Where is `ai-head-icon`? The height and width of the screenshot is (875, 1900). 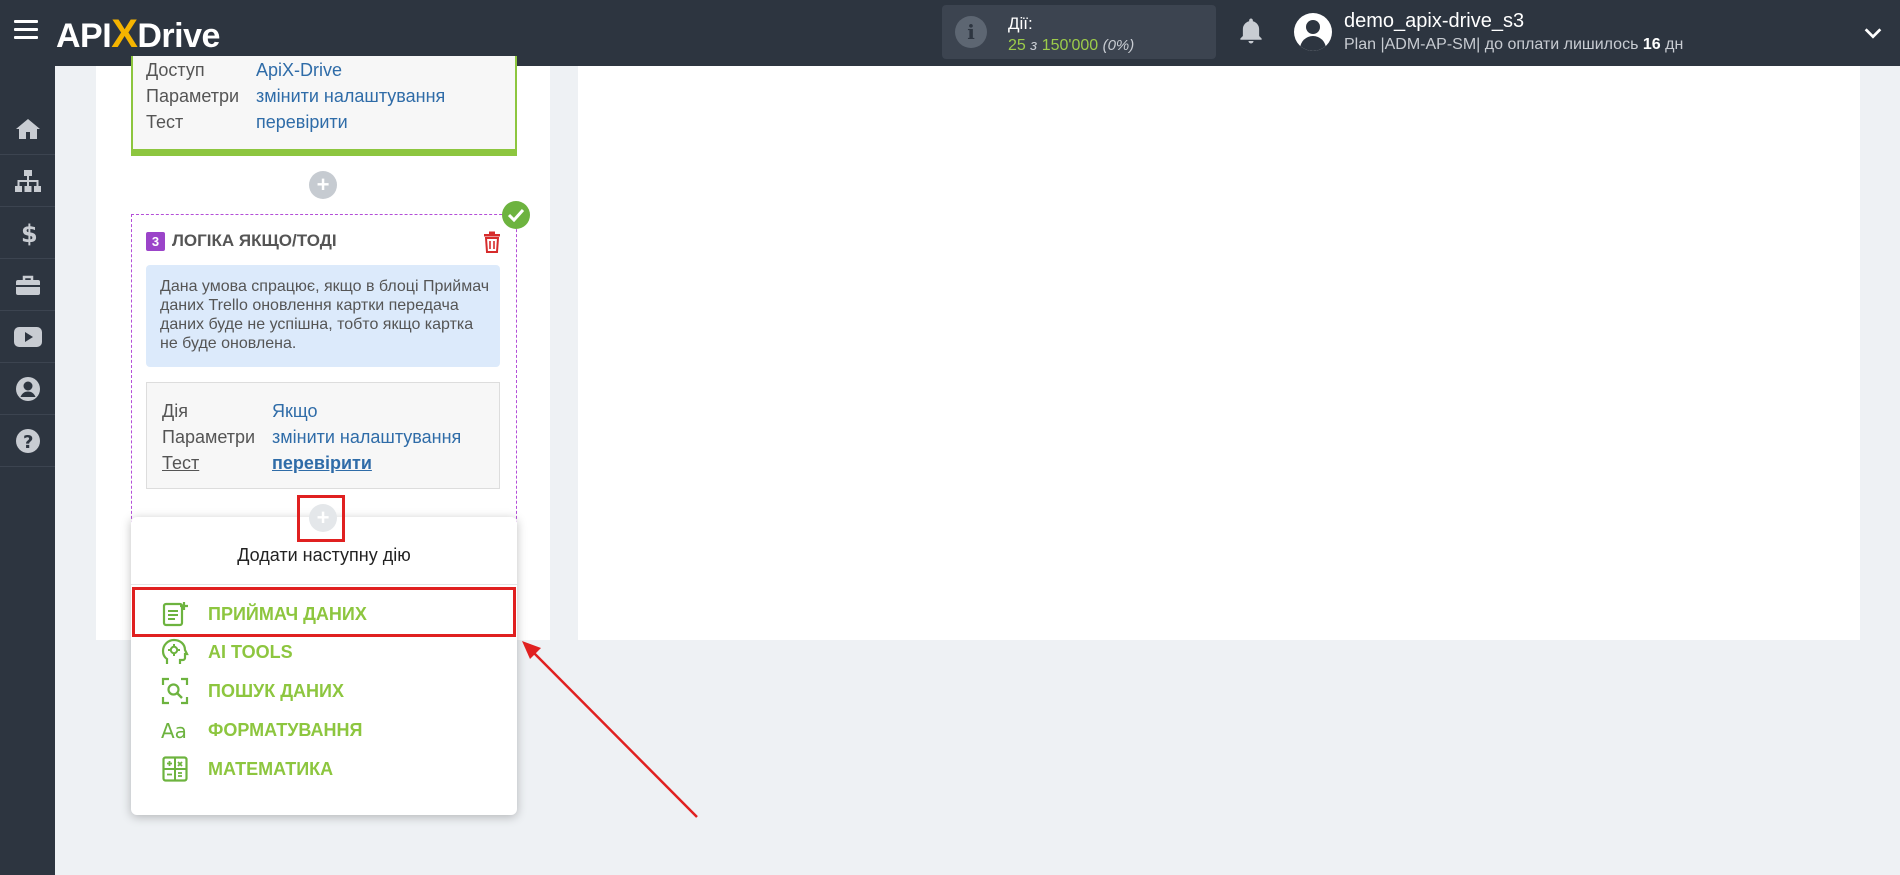 ai-head-icon is located at coordinates (175, 652).